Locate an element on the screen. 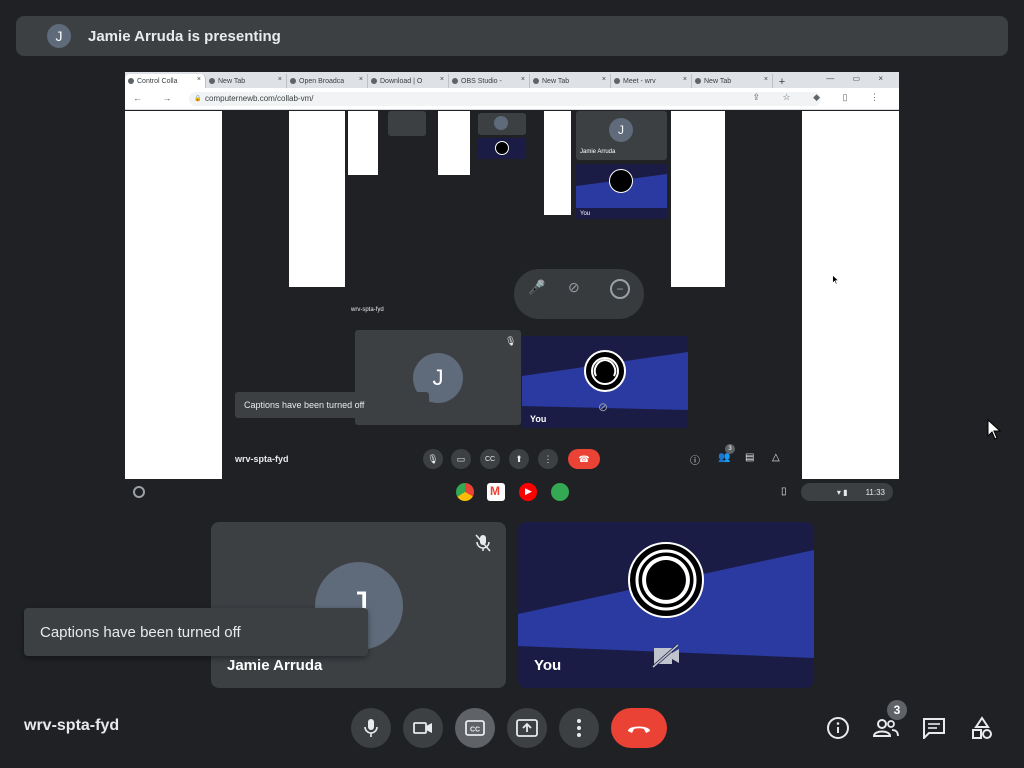 The height and width of the screenshot is (768, 1024). nested-hover-controls: 🎤 ⊘ − is located at coordinates (579, 294).